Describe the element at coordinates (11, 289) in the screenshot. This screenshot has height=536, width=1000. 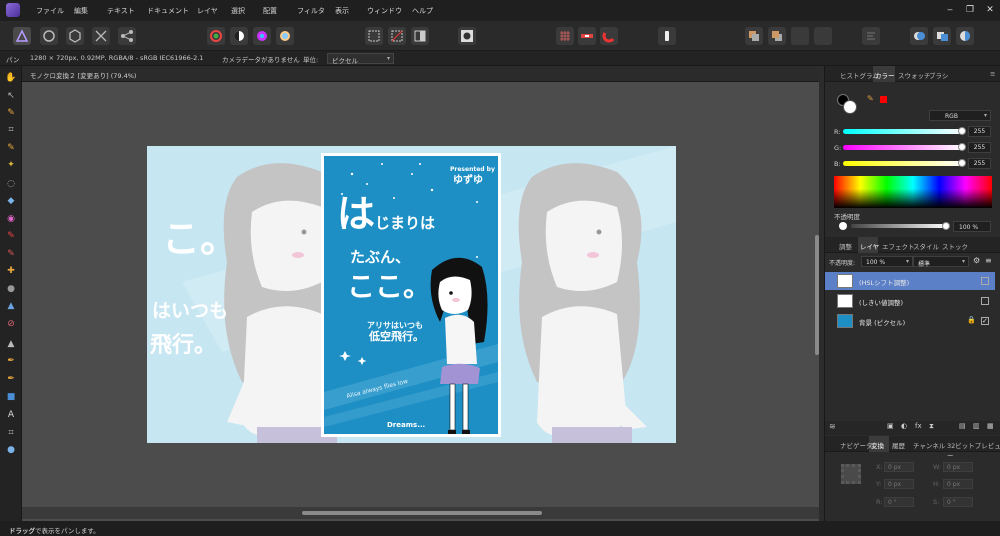
I see `blur-brush-tool-icon: ●` at that location.